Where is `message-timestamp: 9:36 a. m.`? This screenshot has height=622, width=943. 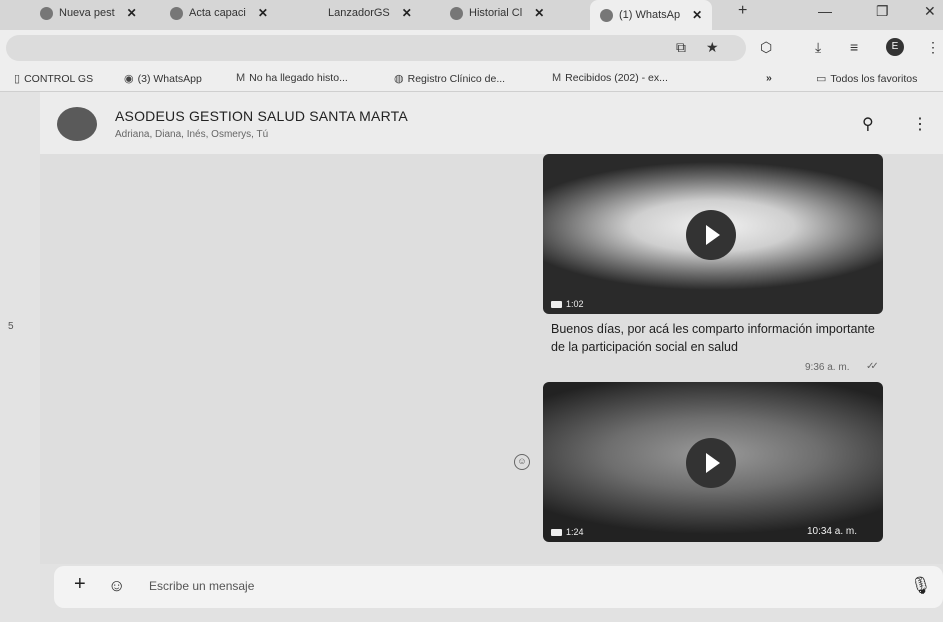 message-timestamp: 9:36 a. m. is located at coordinates (827, 367).